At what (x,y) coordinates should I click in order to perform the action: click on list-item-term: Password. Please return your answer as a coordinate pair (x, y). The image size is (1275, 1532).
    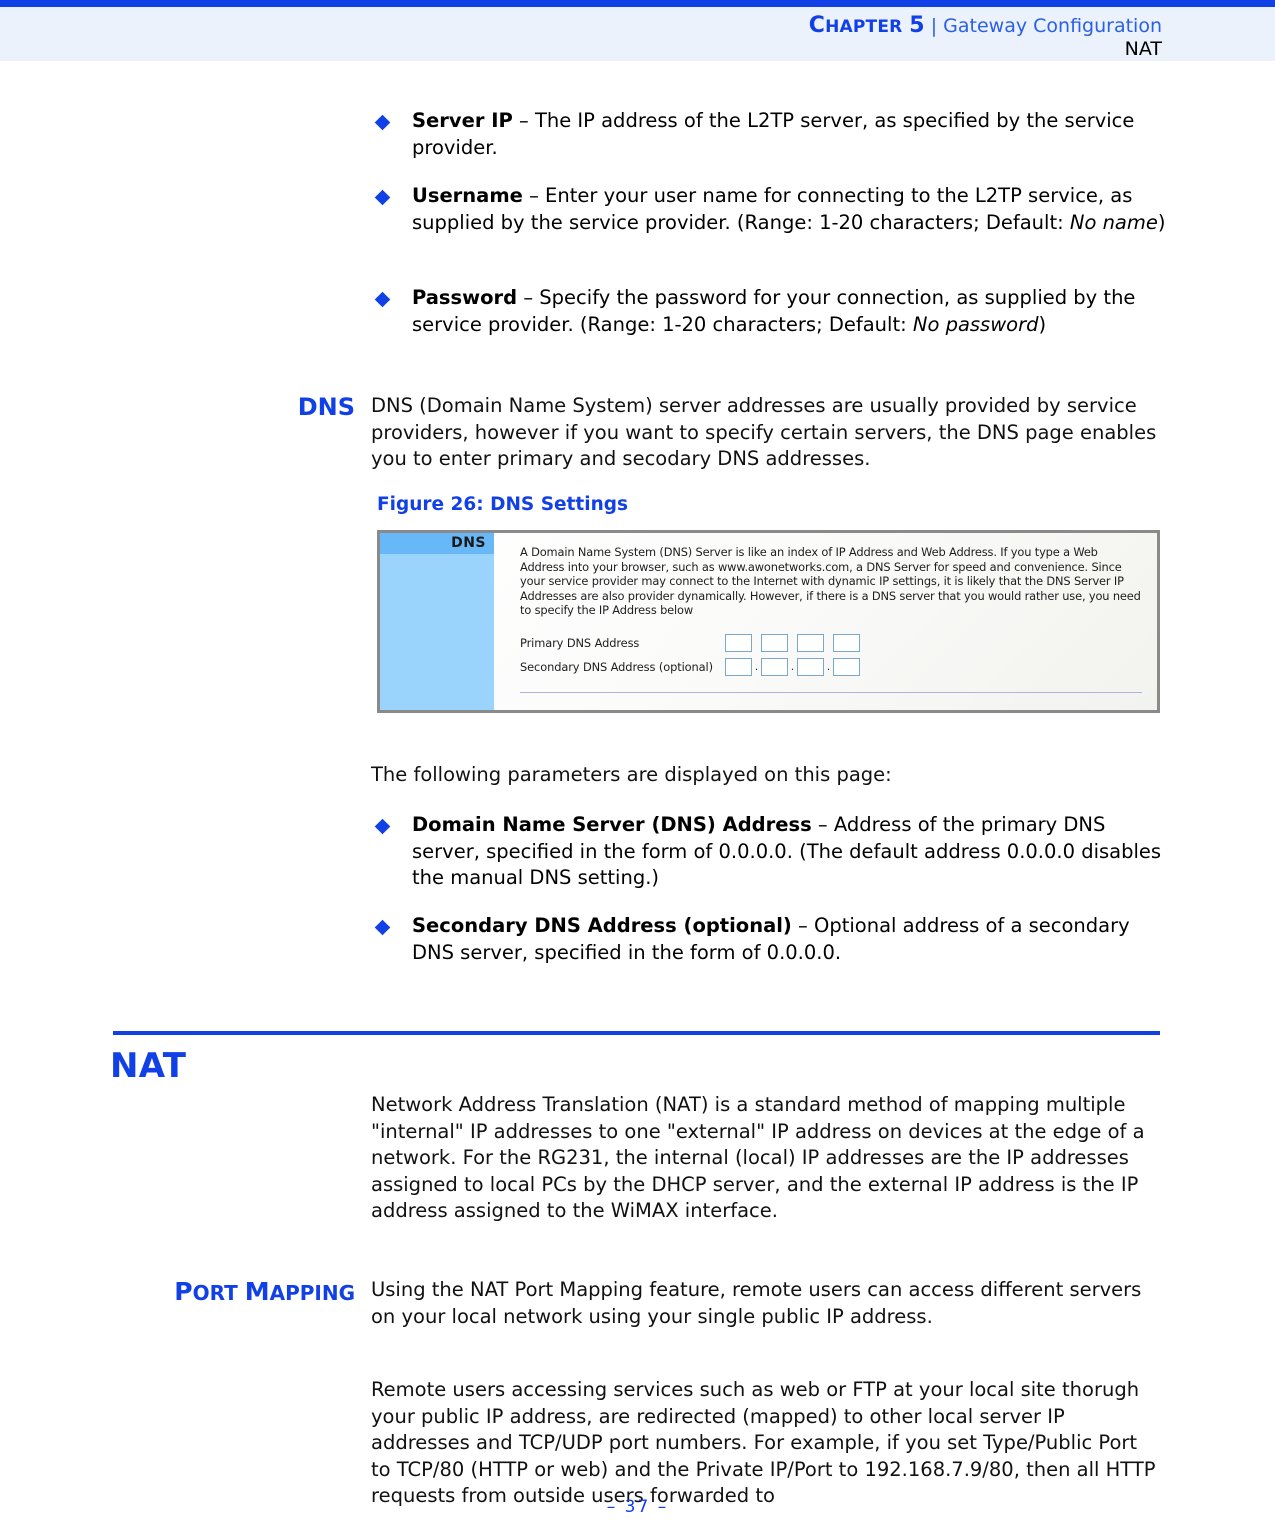
    Looking at the image, I should click on (465, 297).